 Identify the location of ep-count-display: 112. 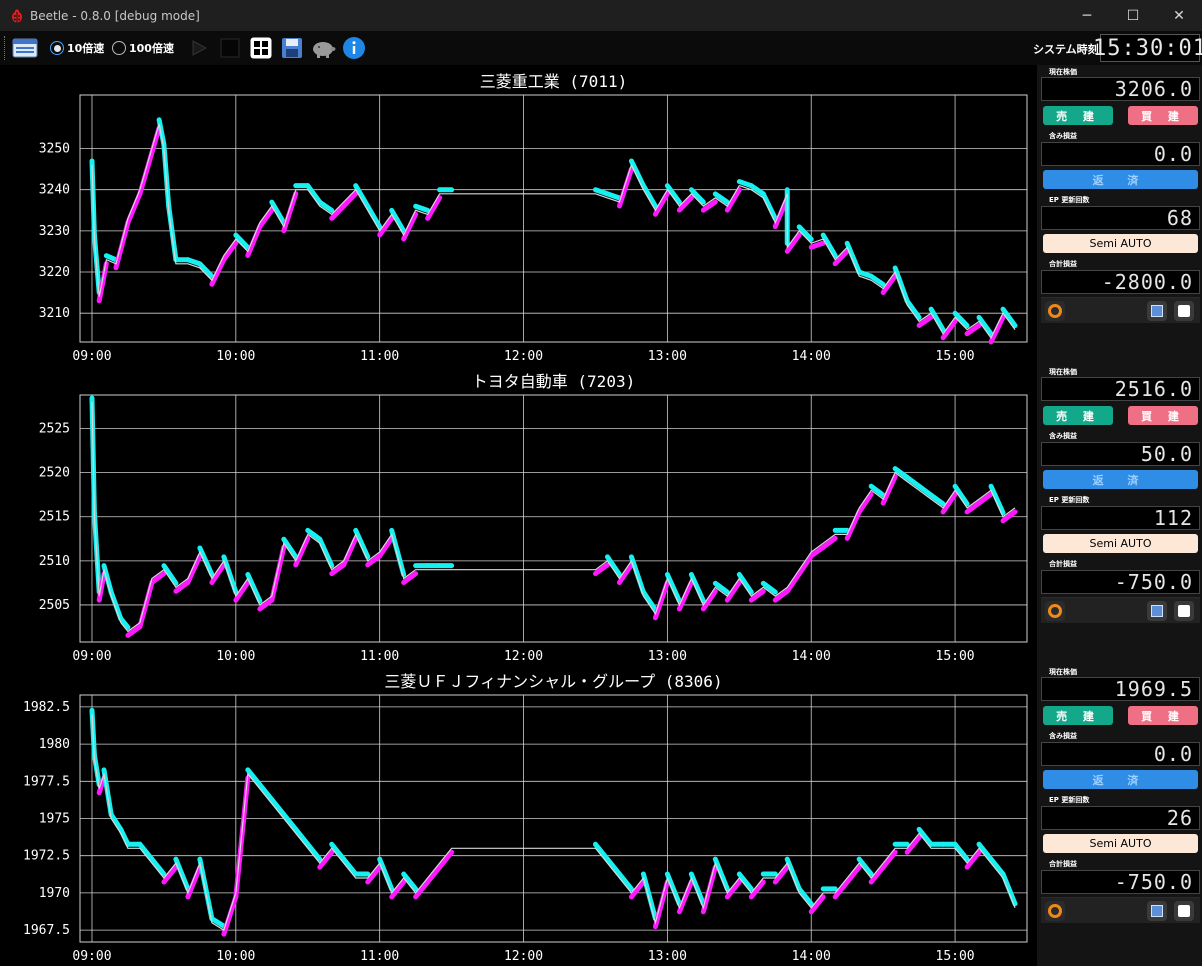
(1120, 518).